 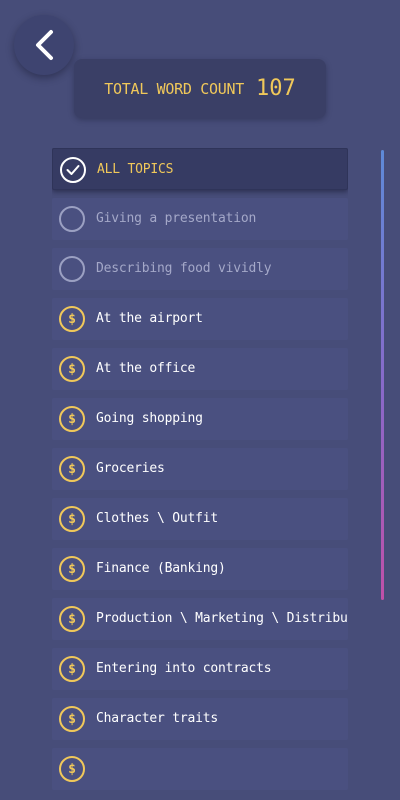 I want to click on topic-label: ALL TOPICS, so click(x=135, y=169).